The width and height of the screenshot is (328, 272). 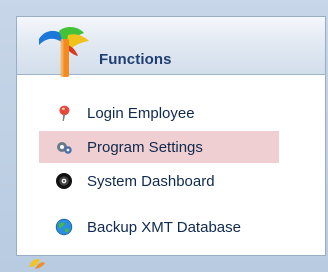 I want to click on partial-bottom-icon, so click(x=37, y=264).